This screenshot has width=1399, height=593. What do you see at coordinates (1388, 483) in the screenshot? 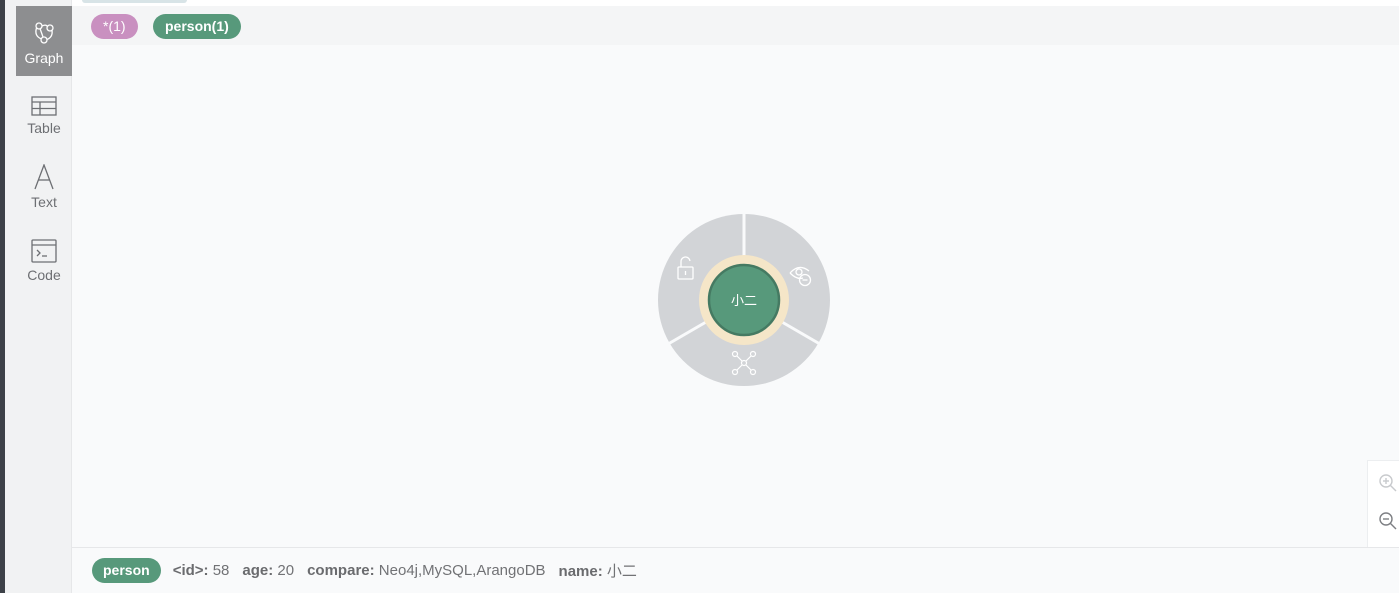
I see `zoom-in-icon` at bounding box center [1388, 483].